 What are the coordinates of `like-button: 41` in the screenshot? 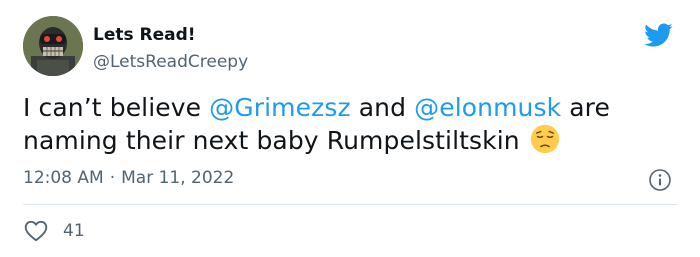 It's located at (54, 231).